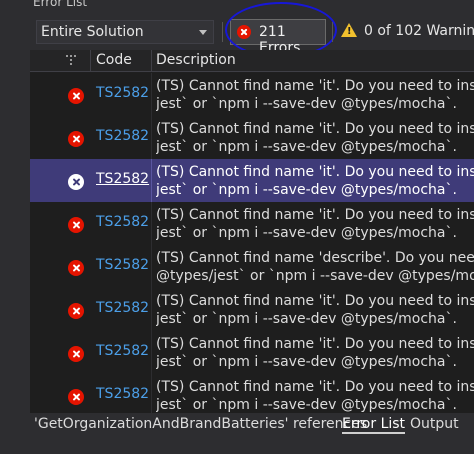 The height and width of the screenshot is (454, 474). Describe the element at coordinates (349, 30) in the screenshot. I see `warning-triangle-icon: !` at that location.